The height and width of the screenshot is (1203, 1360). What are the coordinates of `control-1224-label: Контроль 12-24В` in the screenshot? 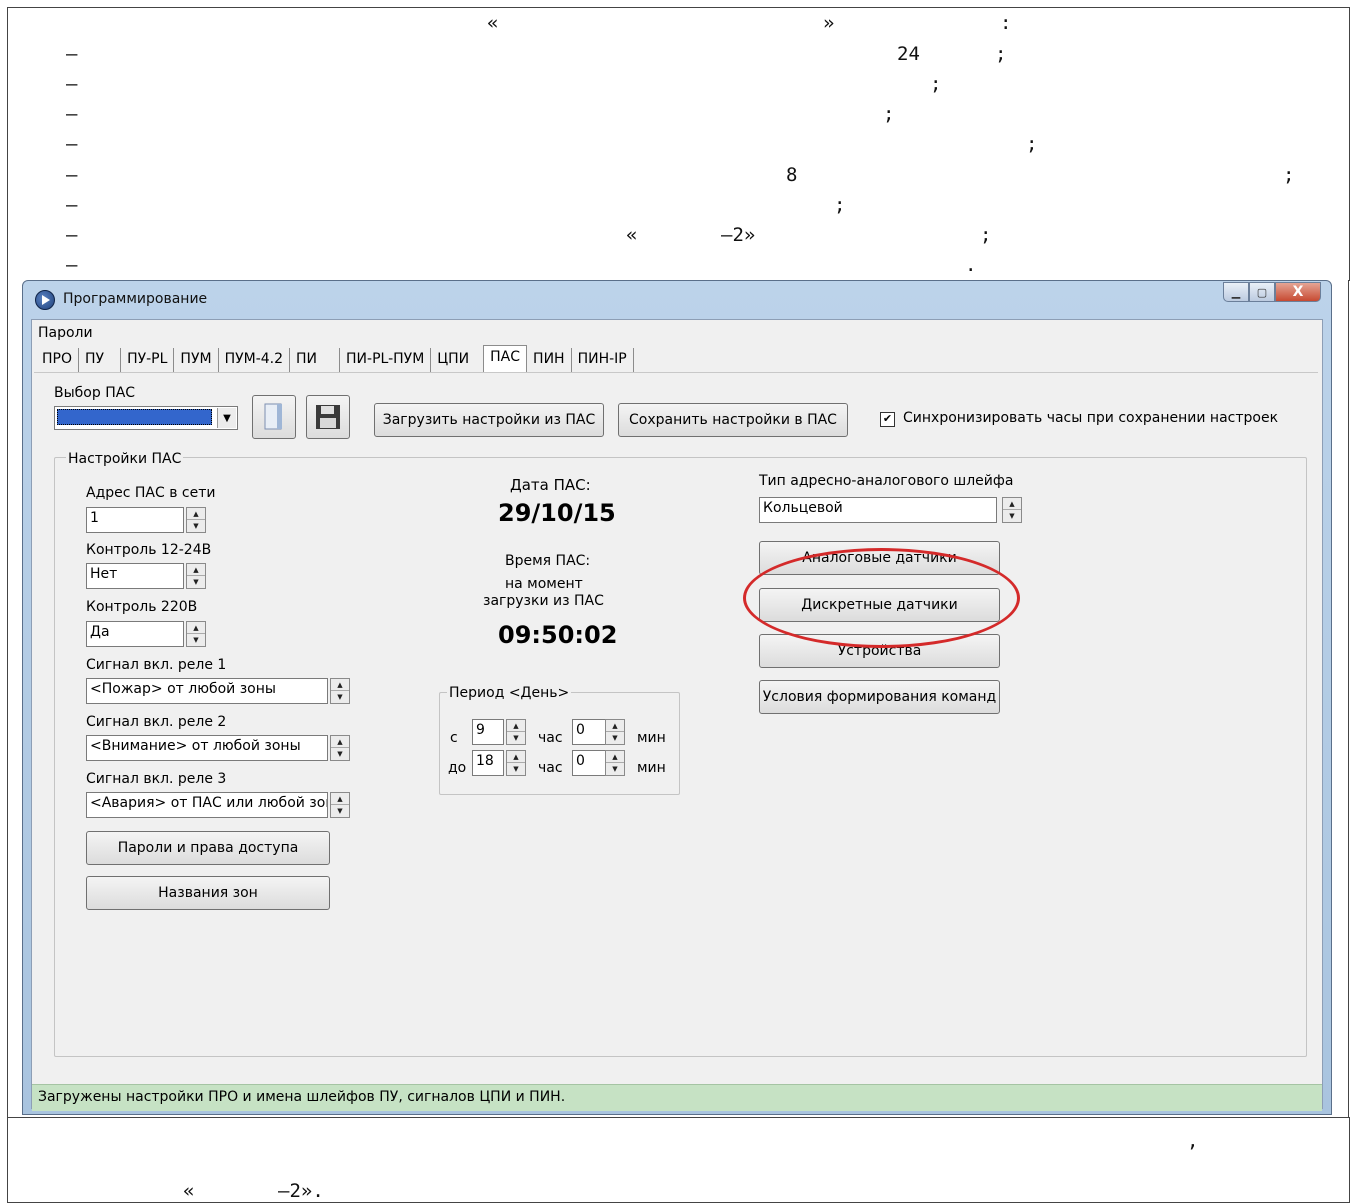 It's located at (149, 550).